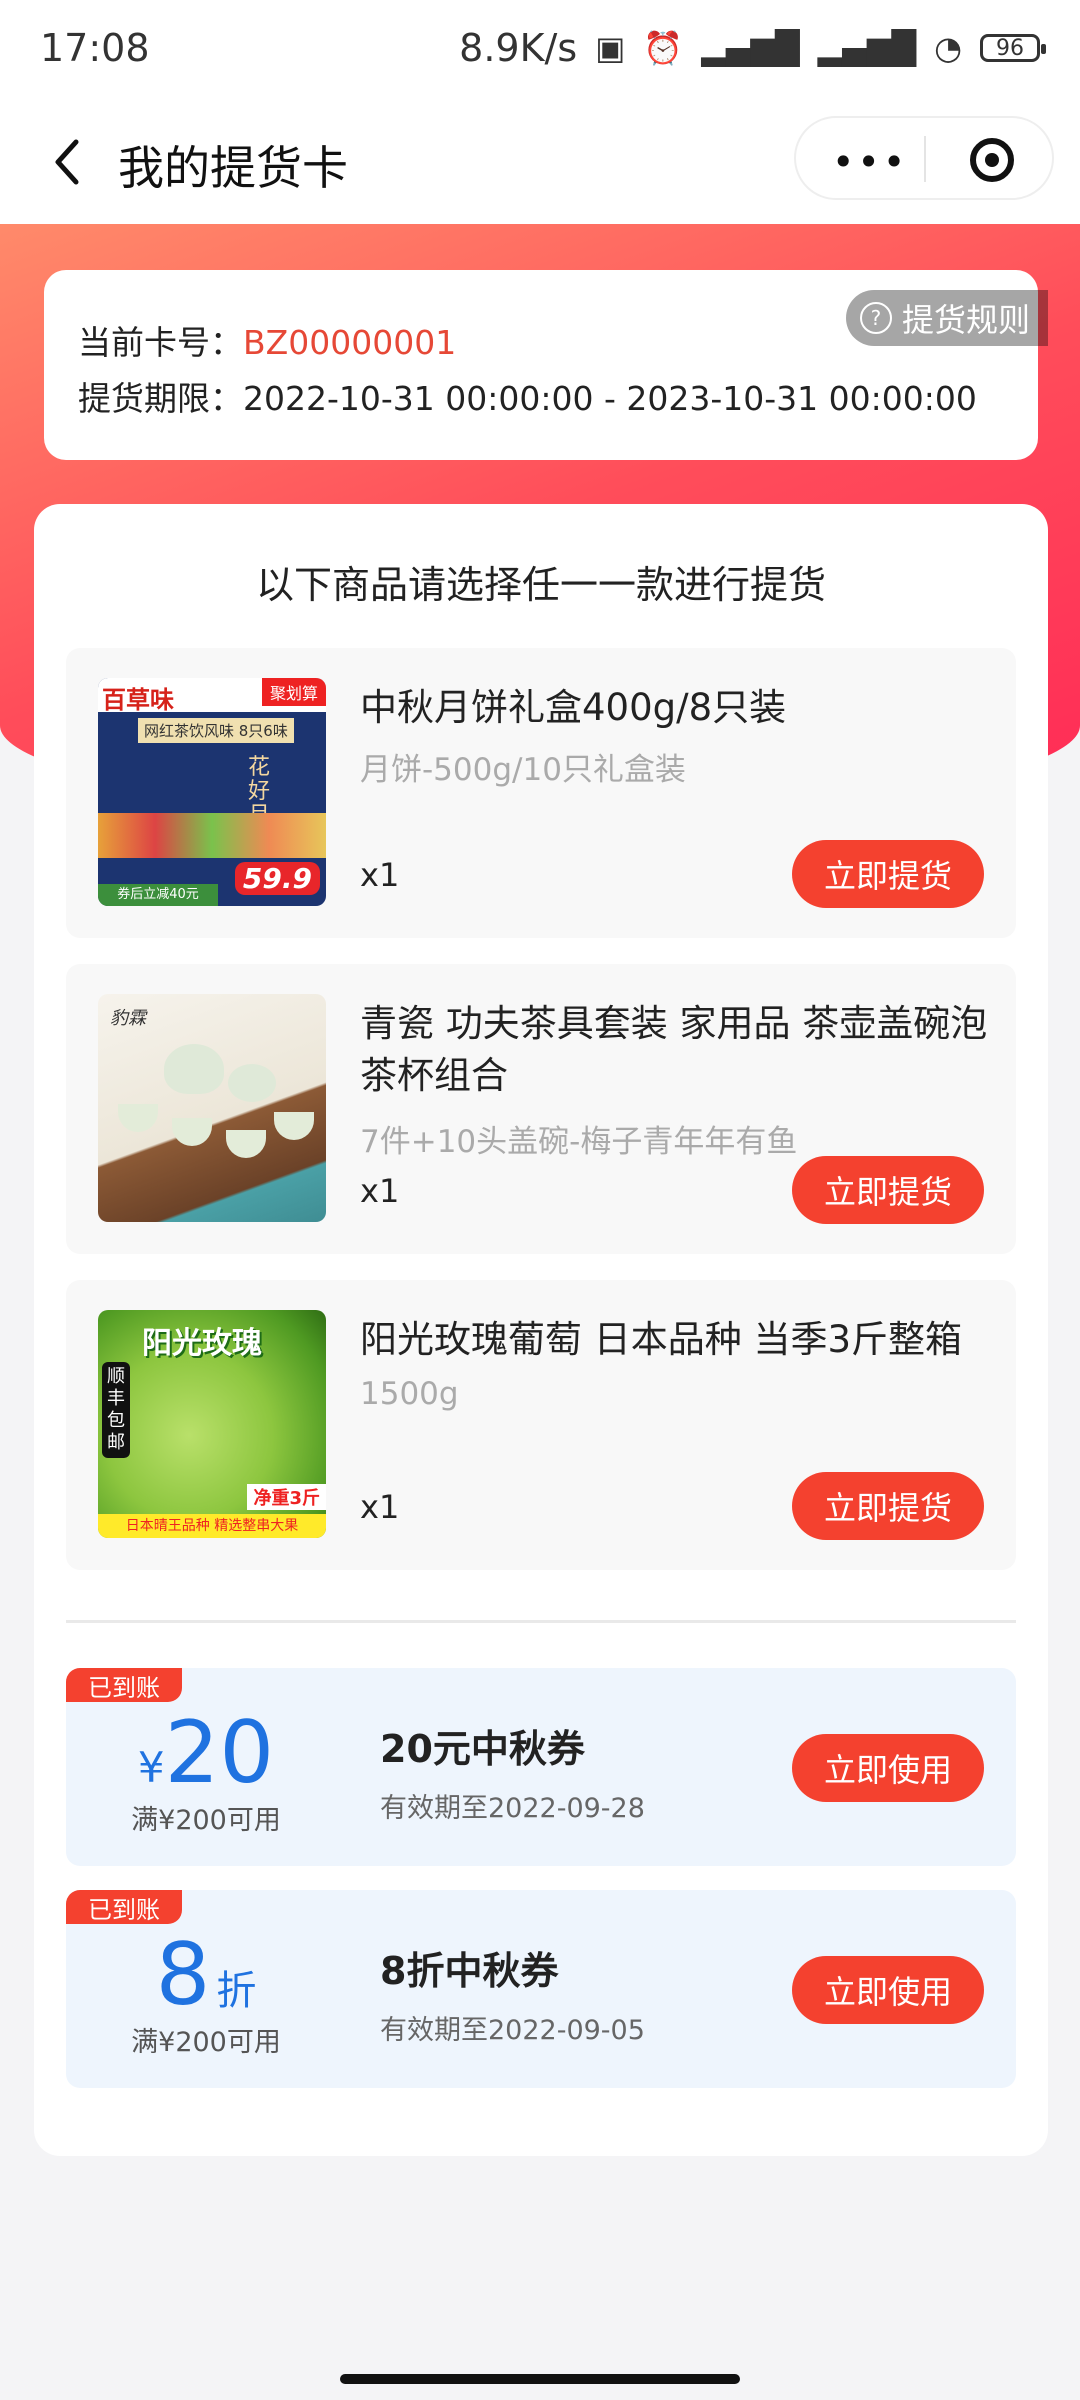  Describe the element at coordinates (540, 160) in the screenshot. I see `navbar: 我的提货卡 •••` at that location.